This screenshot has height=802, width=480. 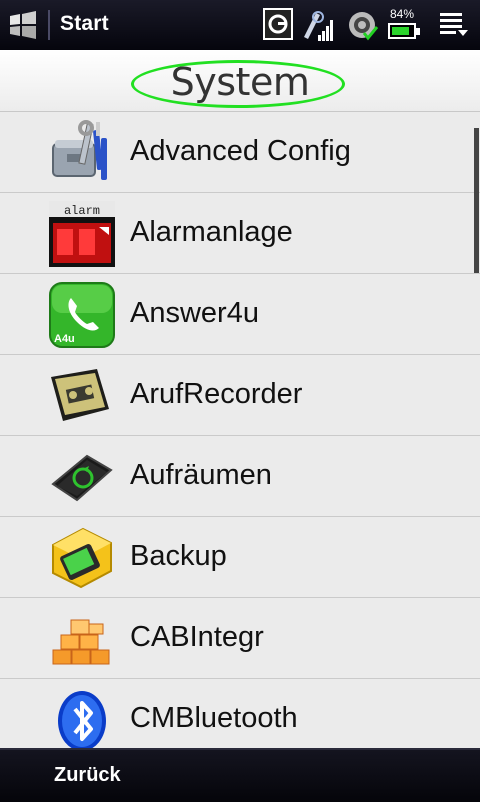 What do you see at coordinates (87, 775) in the screenshot?
I see `back-button: Zurück` at bounding box center [87, 775].